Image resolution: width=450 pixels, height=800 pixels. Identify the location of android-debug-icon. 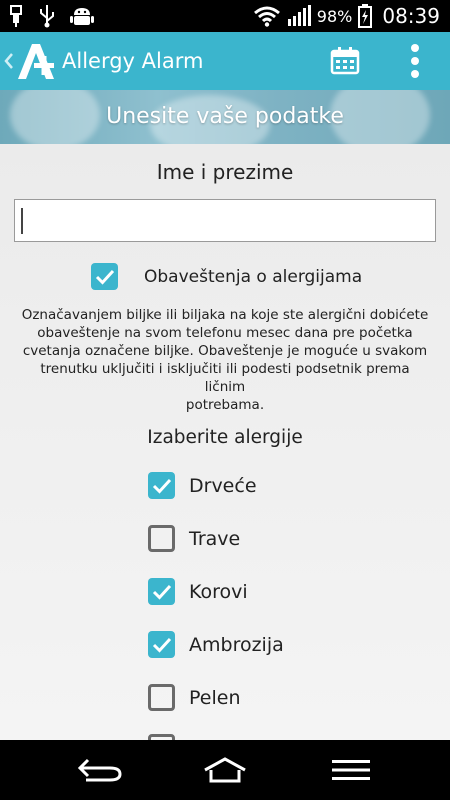
(82, 16).